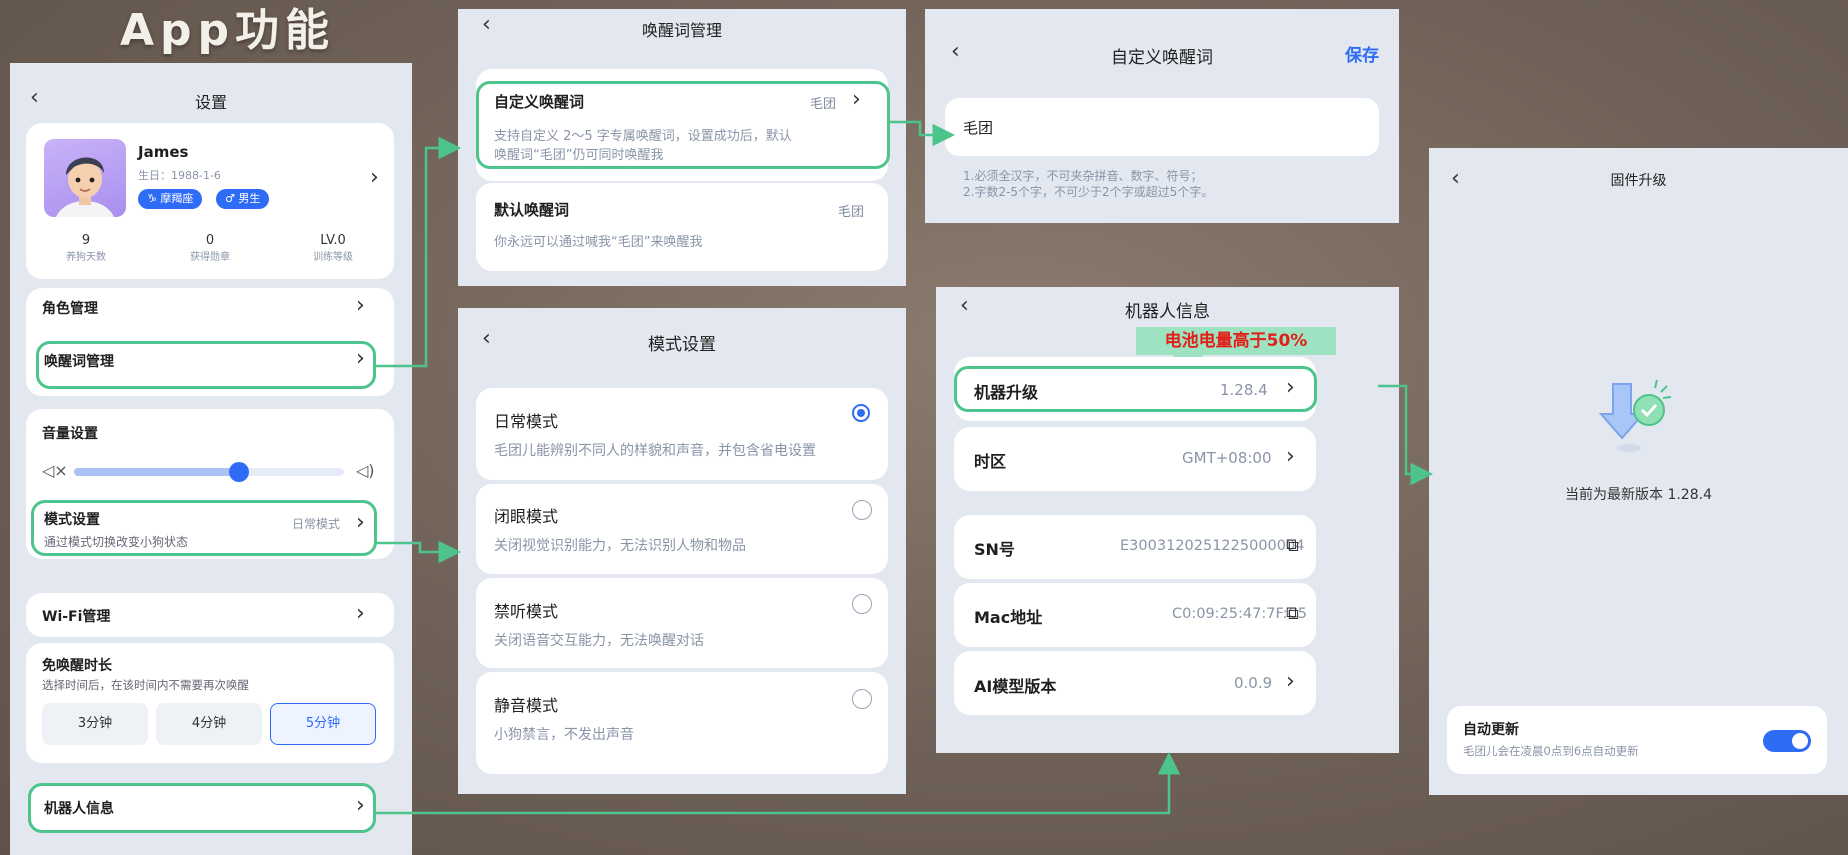 This screenshot has width=1848, height=855. Describe the element at coordinates (1634, 411) in the screenshot. I see `firmware-up-to-date-icon` at that location.